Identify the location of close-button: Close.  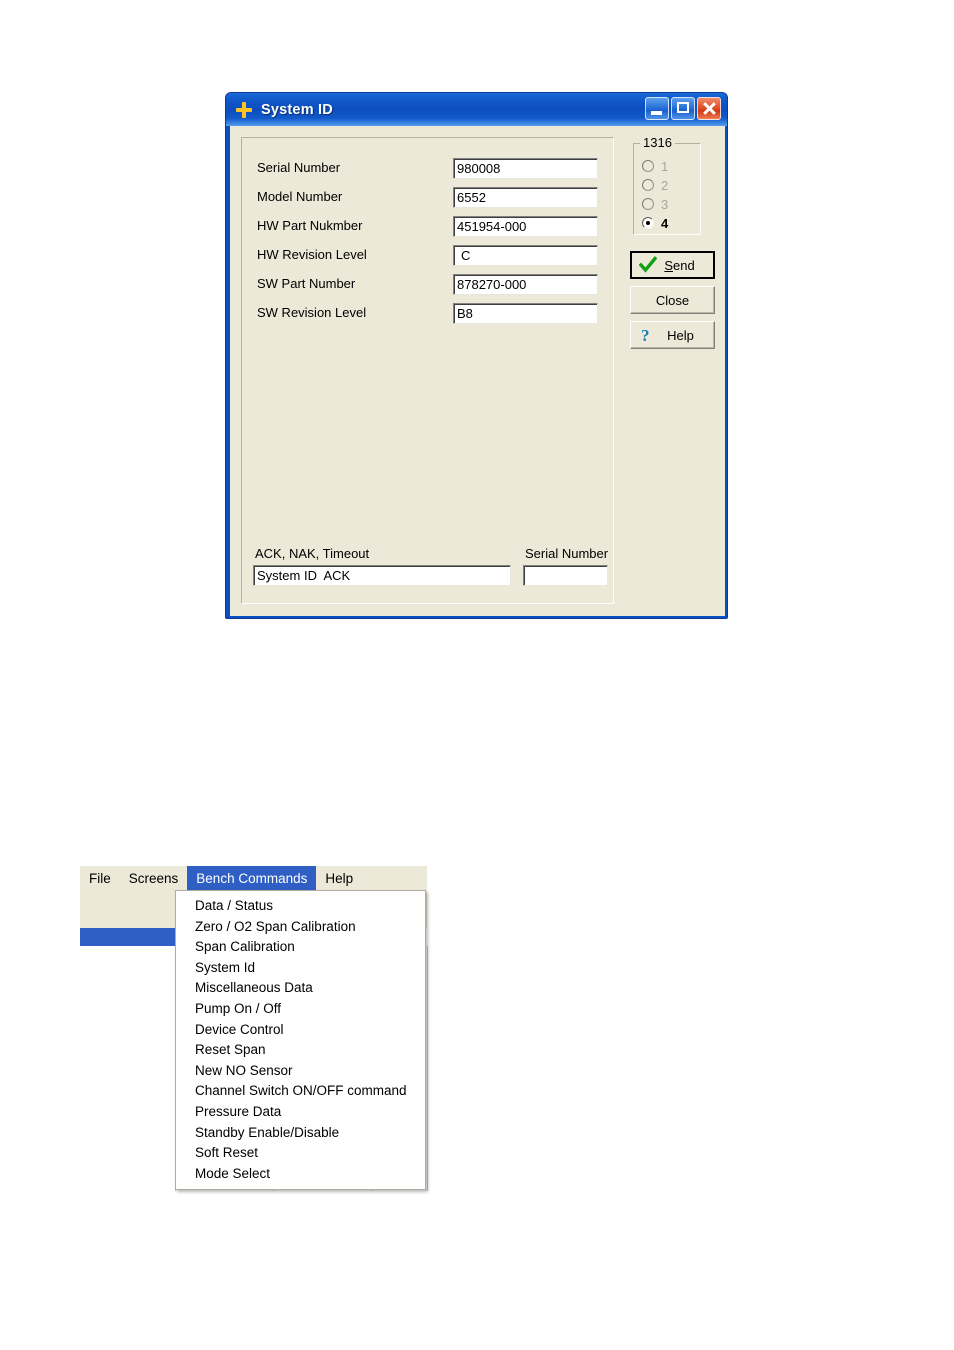
(672, 300).